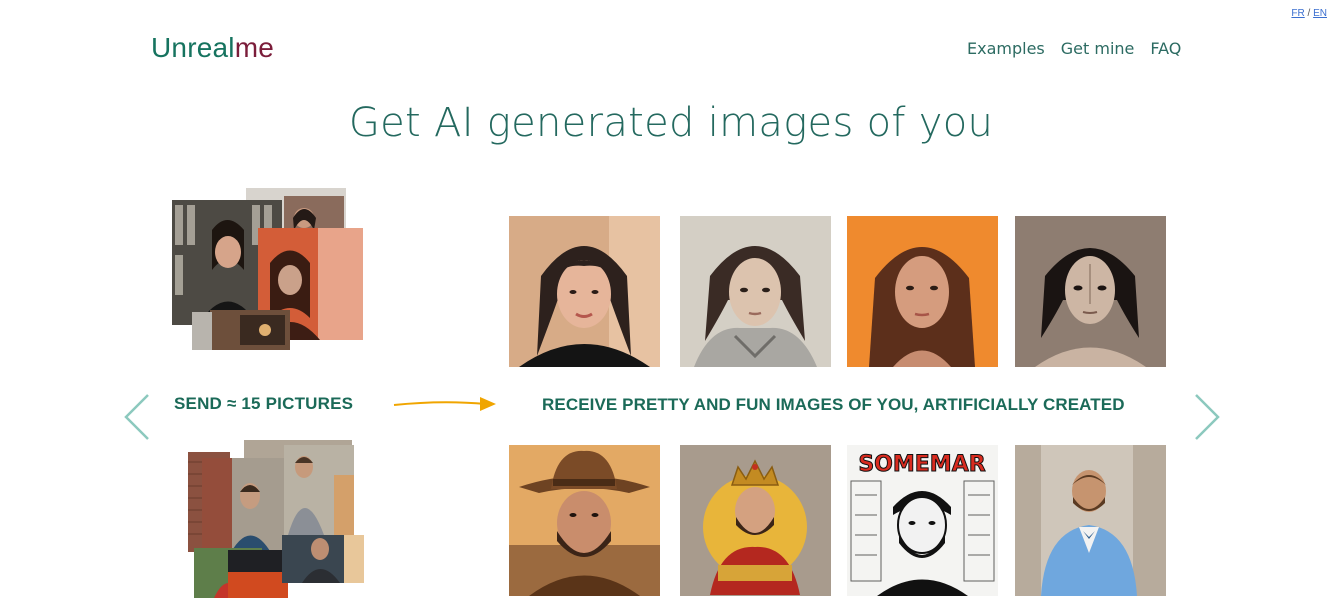  What do you see at coordinates (137, 417) in the screenshot?
I see `chevron-left-icon` at bounding box center [137, 417].